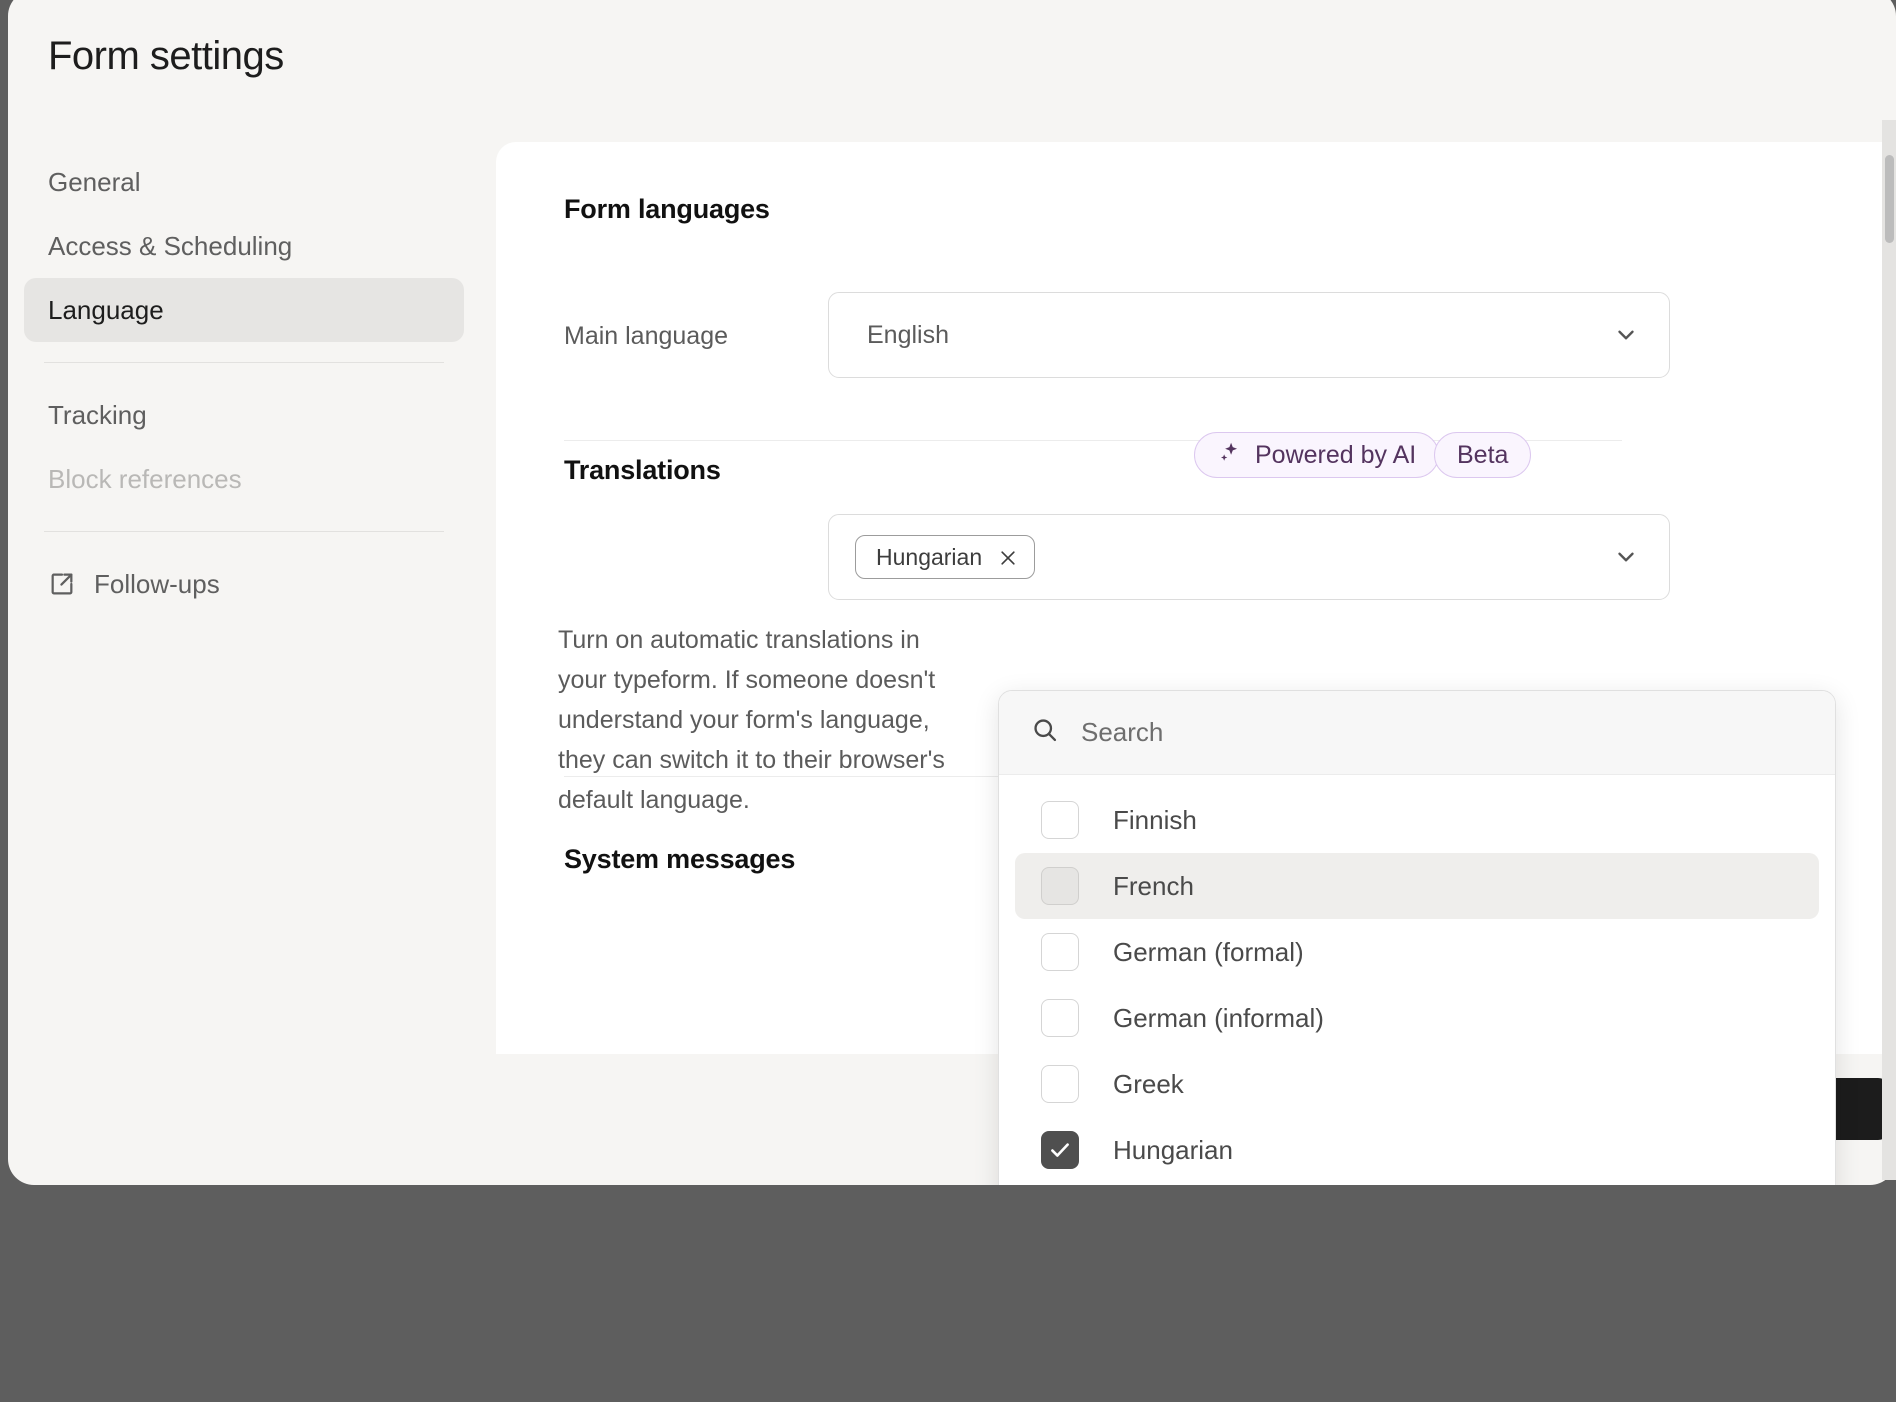  I want to click on sidebar-item-access-scheduling: Access & Scheduling, so click(244, 246).